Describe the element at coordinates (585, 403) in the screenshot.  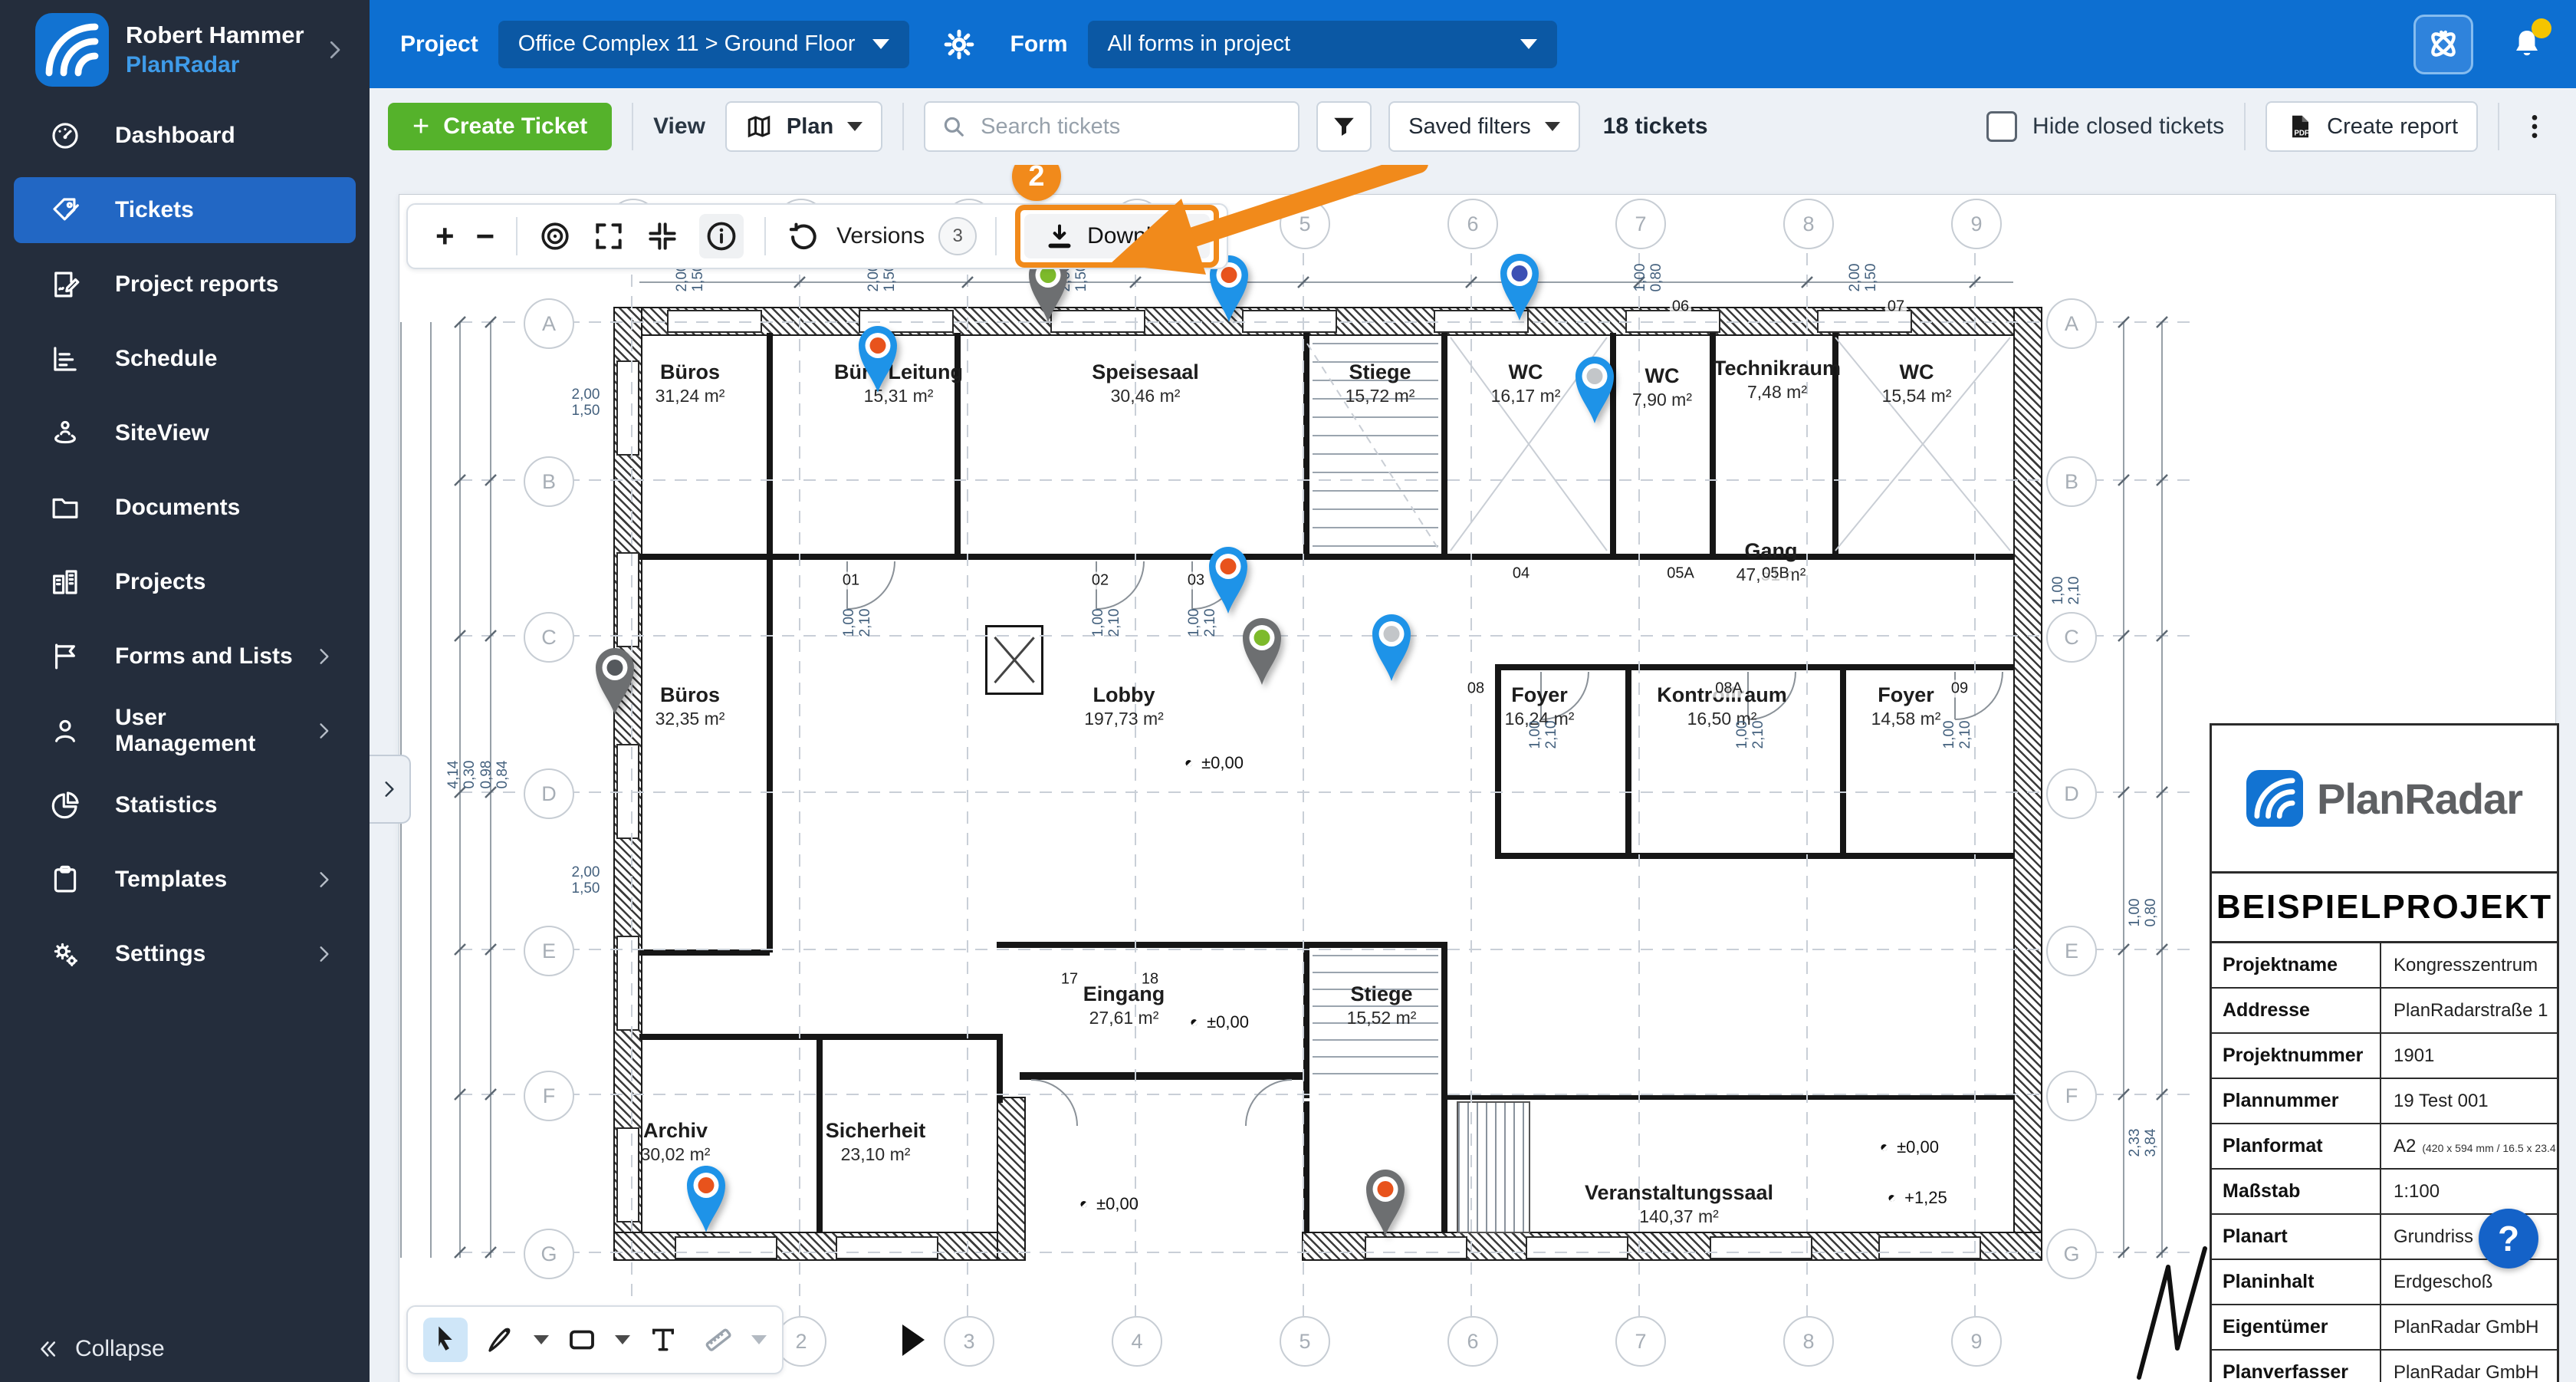
I see `dimension-label: 2,001,50` at that location.